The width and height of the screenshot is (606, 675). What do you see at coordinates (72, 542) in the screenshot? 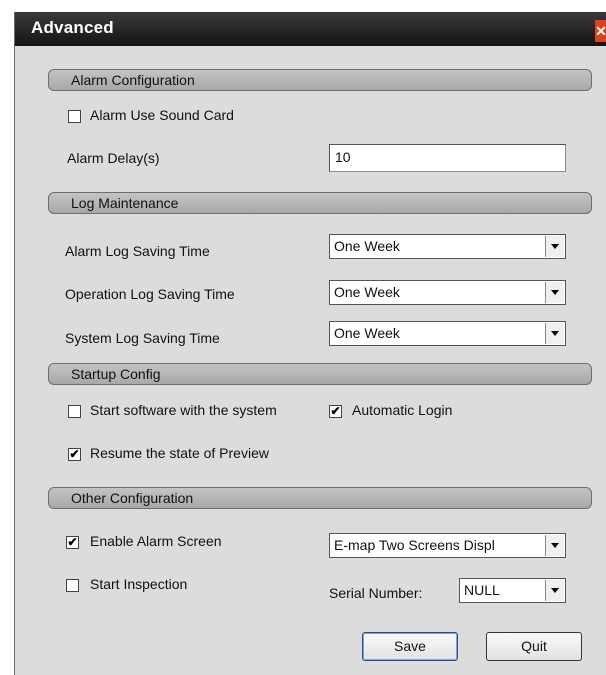
I see `enable-alarm-screen-checkbox: ✔` at bounding box center [72, 542].